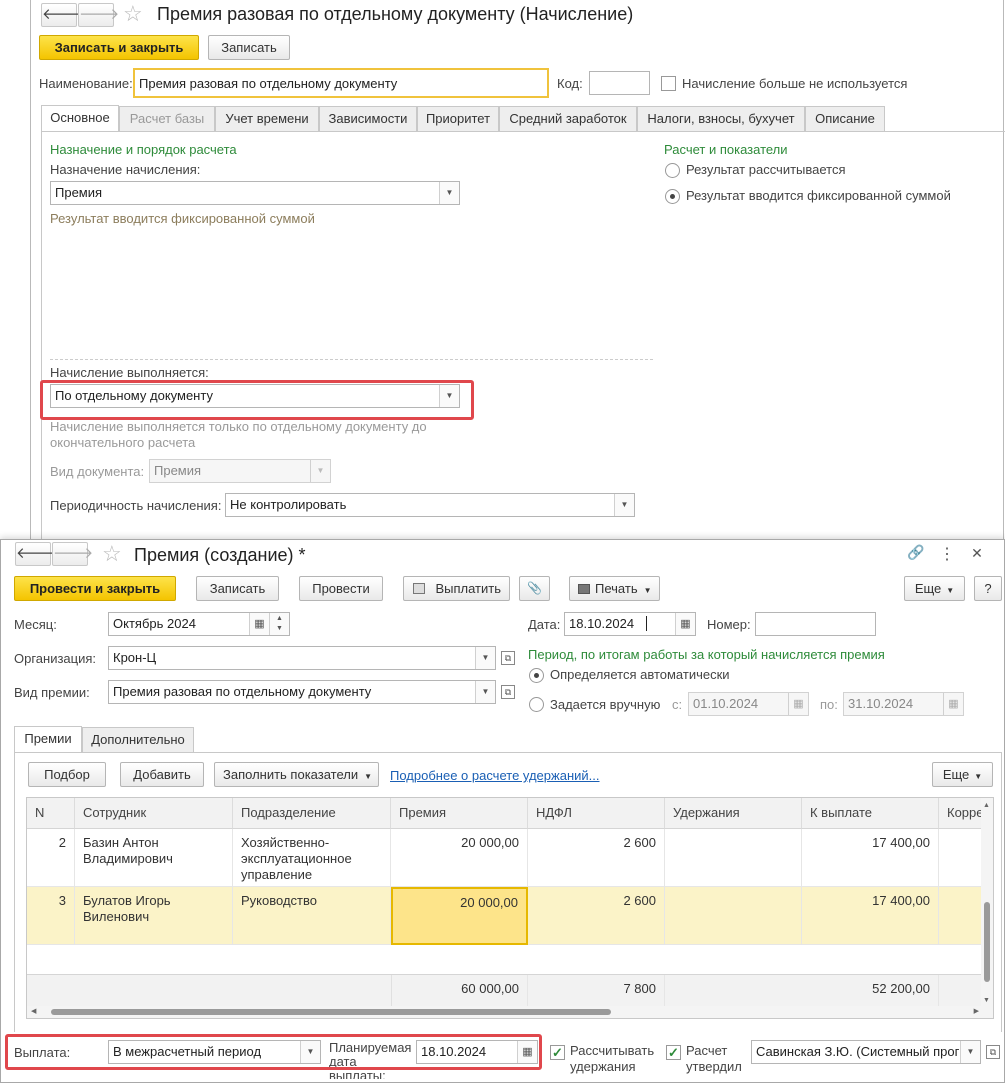  What do you see at coordinates (557, 1052) in the screenshot?
I see `calc-deductions-checkbox: ✓` at bounding box center [557, 1052].